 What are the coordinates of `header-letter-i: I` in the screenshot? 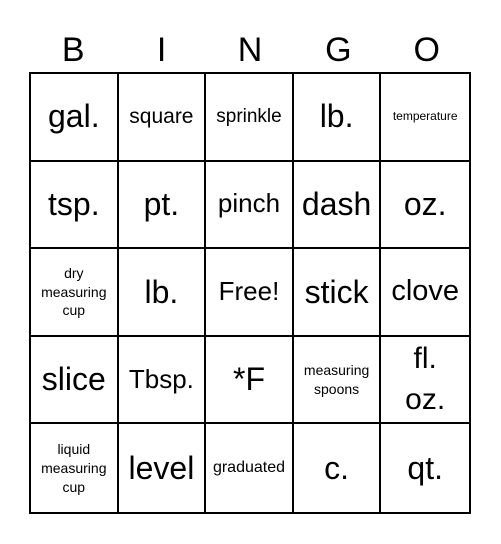 It's located at (161, 50).